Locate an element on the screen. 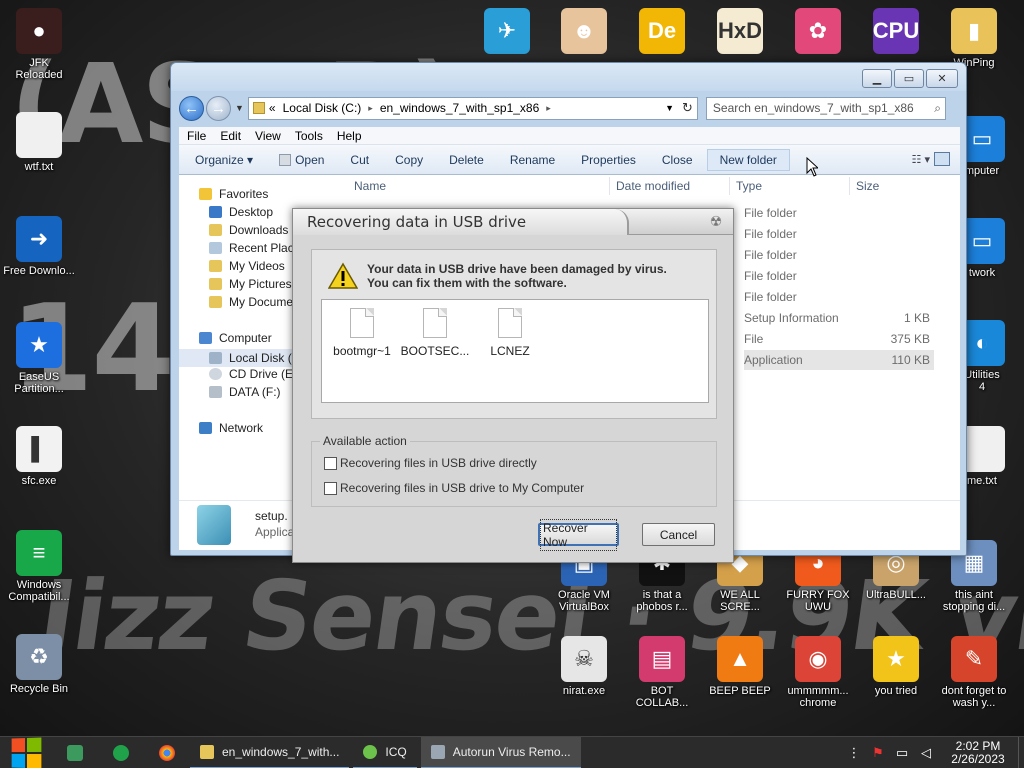 The height and width of the screenshot is (768, 1024). file-item: LCNEZ is located at coordinates (510, 333).